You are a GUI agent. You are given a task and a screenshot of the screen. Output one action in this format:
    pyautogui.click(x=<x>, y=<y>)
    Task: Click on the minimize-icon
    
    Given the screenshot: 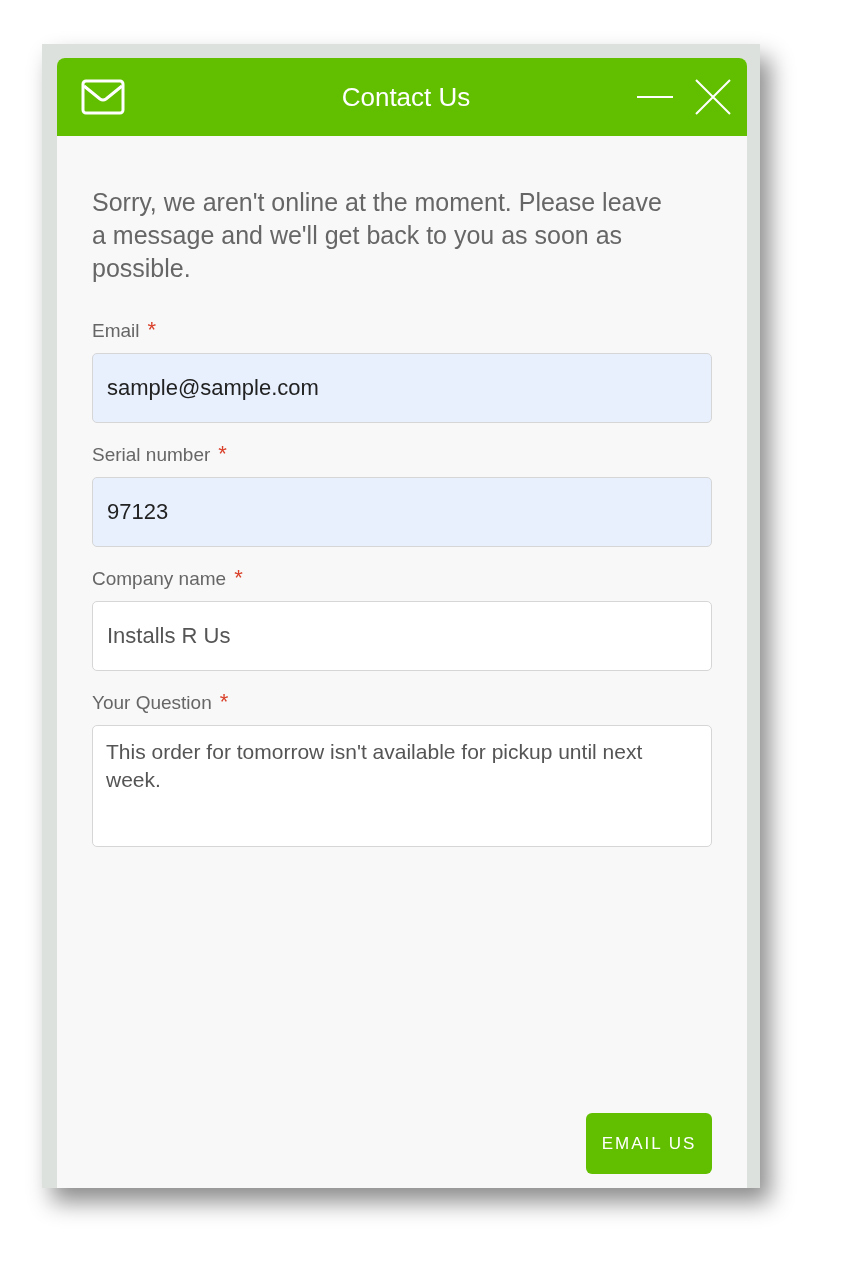 What is the action you would take?
    pyautogui.click(x=655, y=97)
    